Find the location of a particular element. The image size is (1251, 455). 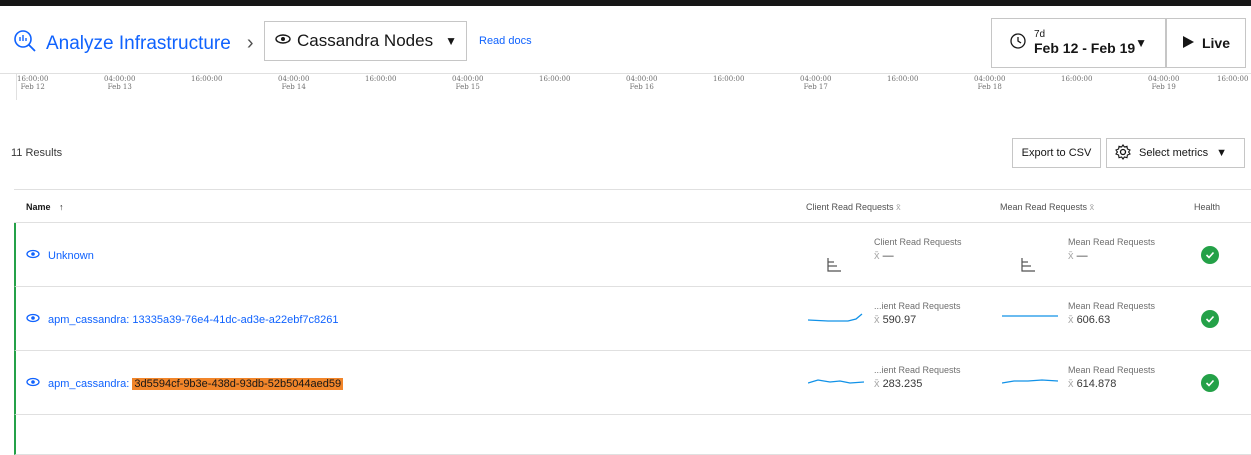

timeline-tick: 04:00:00 Feb 16 is located at coordinates (642, 83).